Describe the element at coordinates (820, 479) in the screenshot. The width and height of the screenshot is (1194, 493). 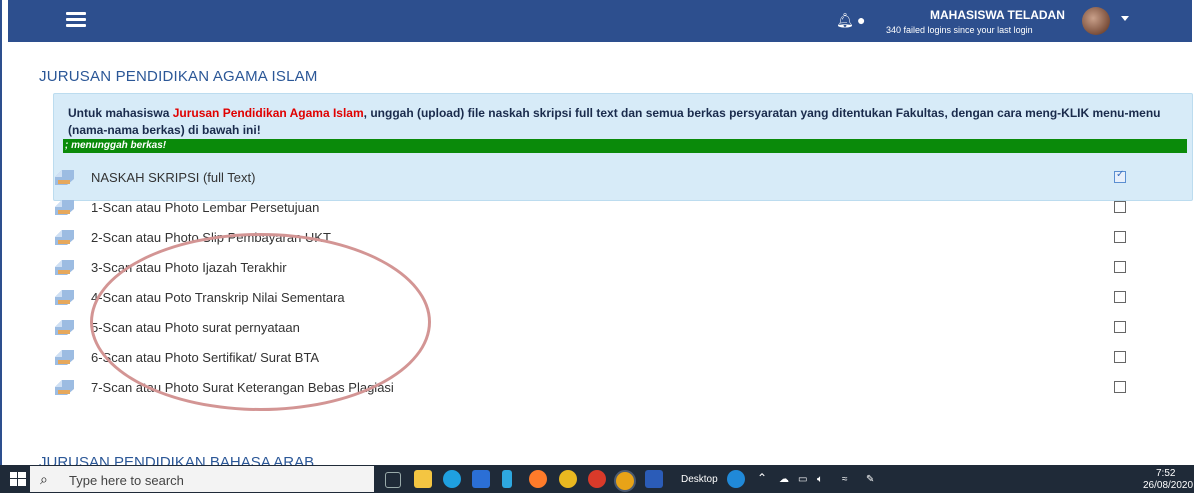
I see `volume-icon: 🔈︎` at that location.